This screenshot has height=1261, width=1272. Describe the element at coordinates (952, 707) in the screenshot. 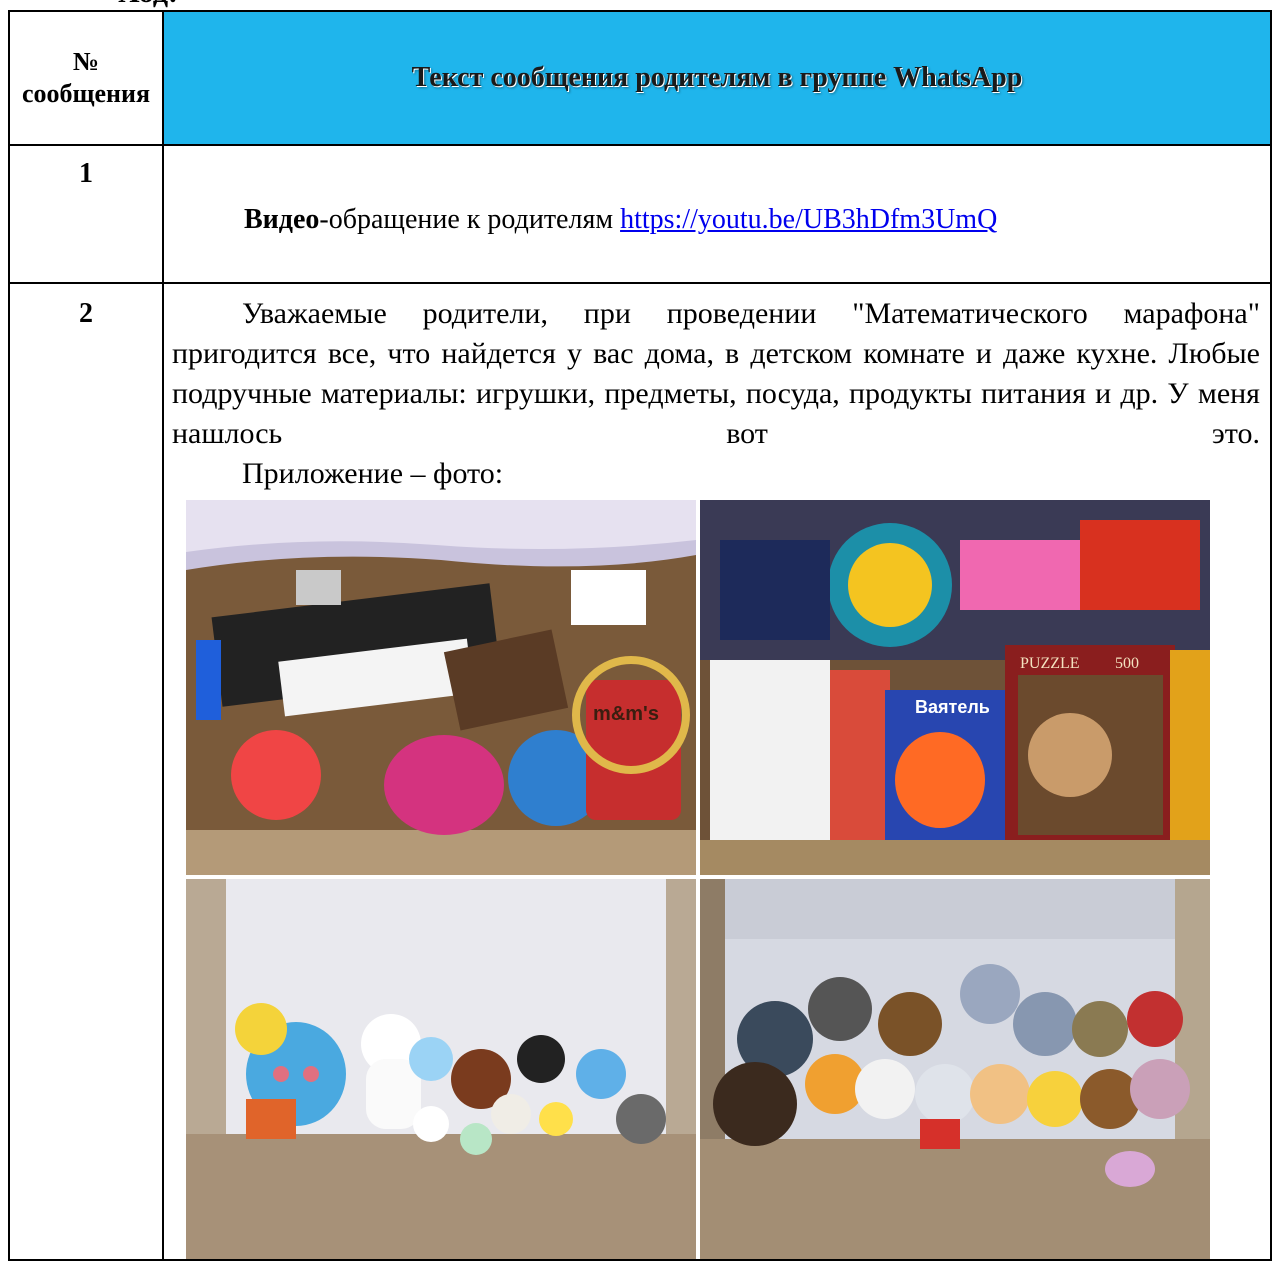

I see `vayatel-text: Ваятель` at that location.